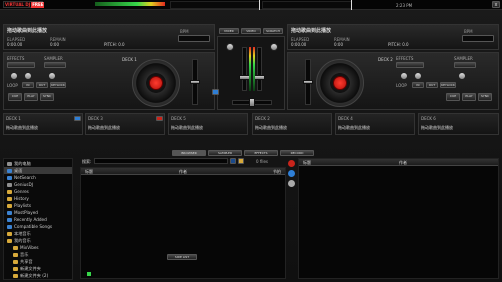  Describe the element at coordinates (43, 124) in the screenshot. I see `mini-deck-1: DECK 1 拖动歌曲到此播放` at that location.